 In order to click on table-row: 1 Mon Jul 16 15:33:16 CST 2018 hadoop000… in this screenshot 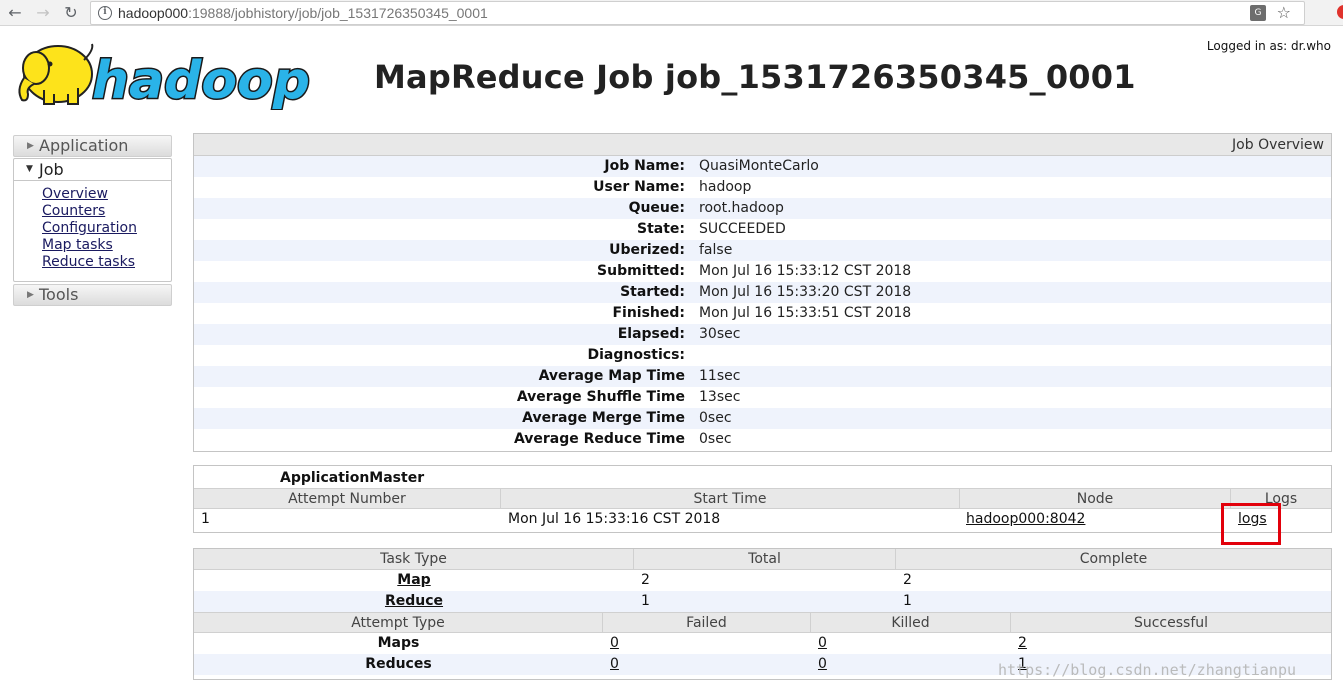, I will do `click(762, 519)`.